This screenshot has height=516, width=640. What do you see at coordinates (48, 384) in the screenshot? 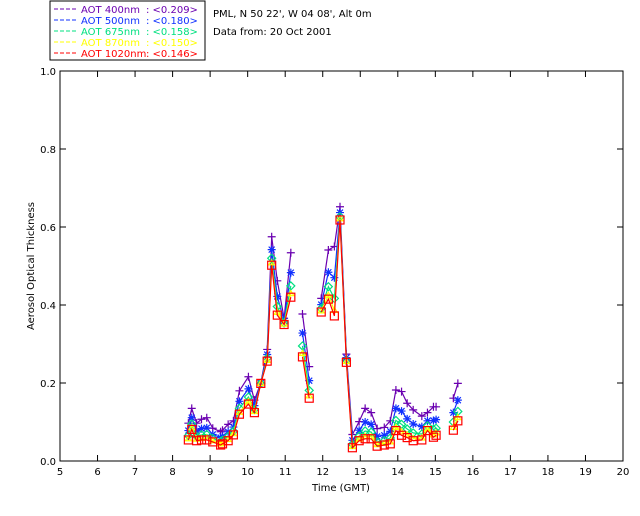
I see `y-tick-label: 0.2` at bounding box center [48, 384].